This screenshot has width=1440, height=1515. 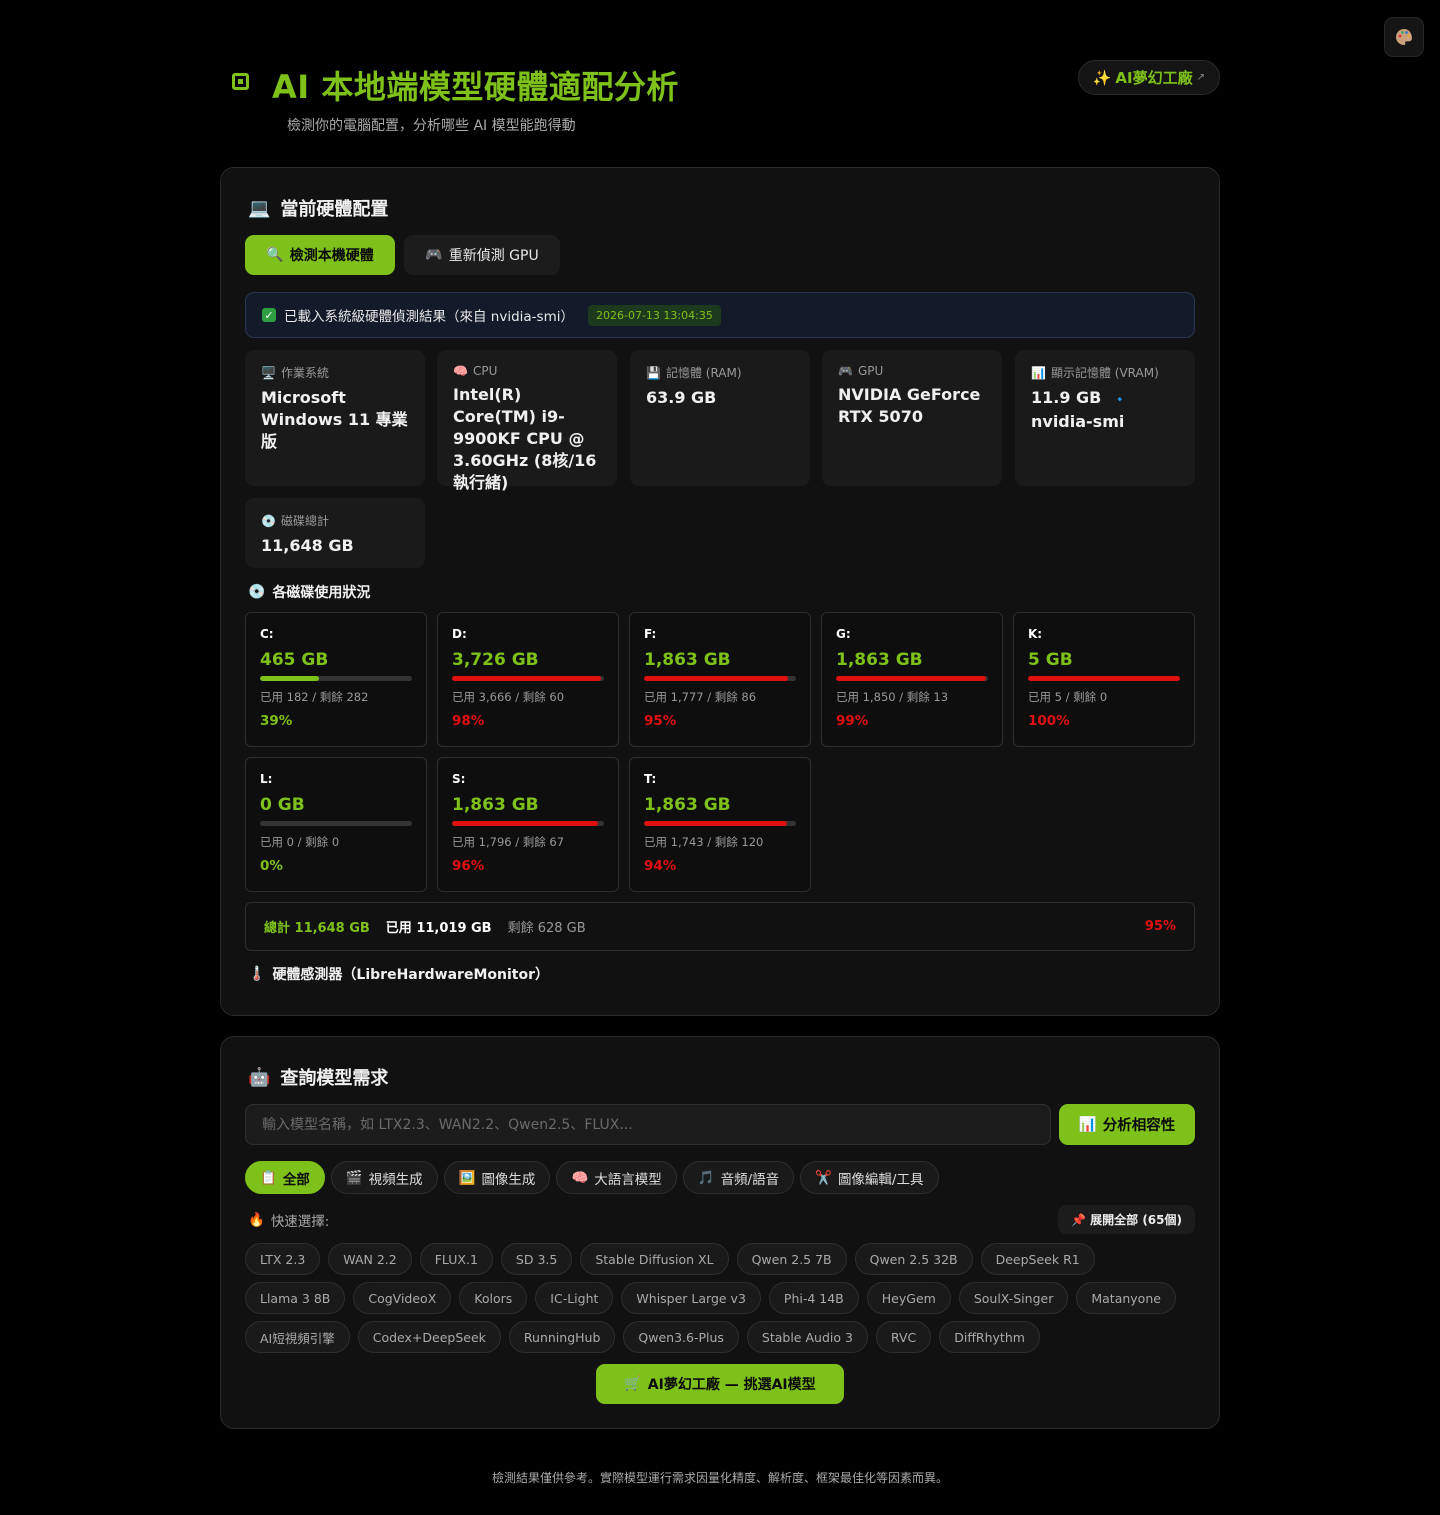 I want to click on tab-image-generation: 🖼️ 圖像生成, so click(x=497, y=1177).